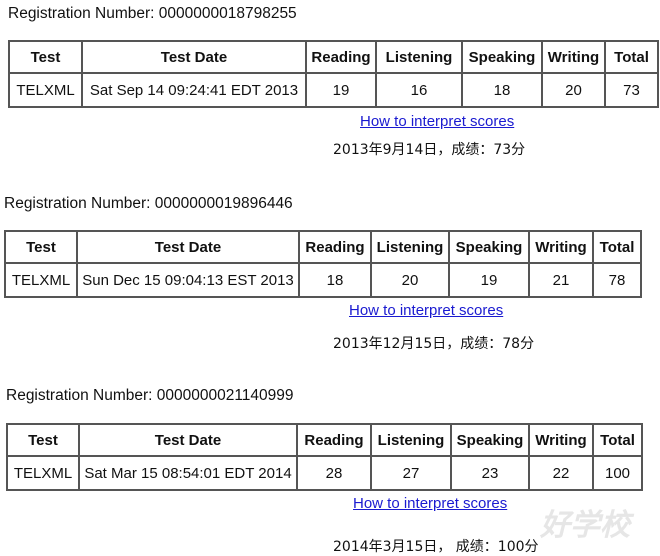 This screenshot has width=660, height=556. Describe the element at coordinates (631, 90) in the screenshot. I see `table-cell: 73` at that location.